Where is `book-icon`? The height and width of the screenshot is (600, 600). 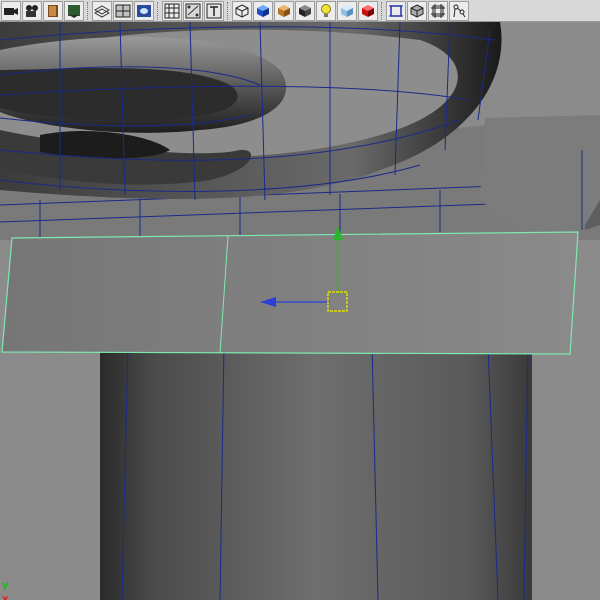
book-icon is located at coordinates (53, 10).